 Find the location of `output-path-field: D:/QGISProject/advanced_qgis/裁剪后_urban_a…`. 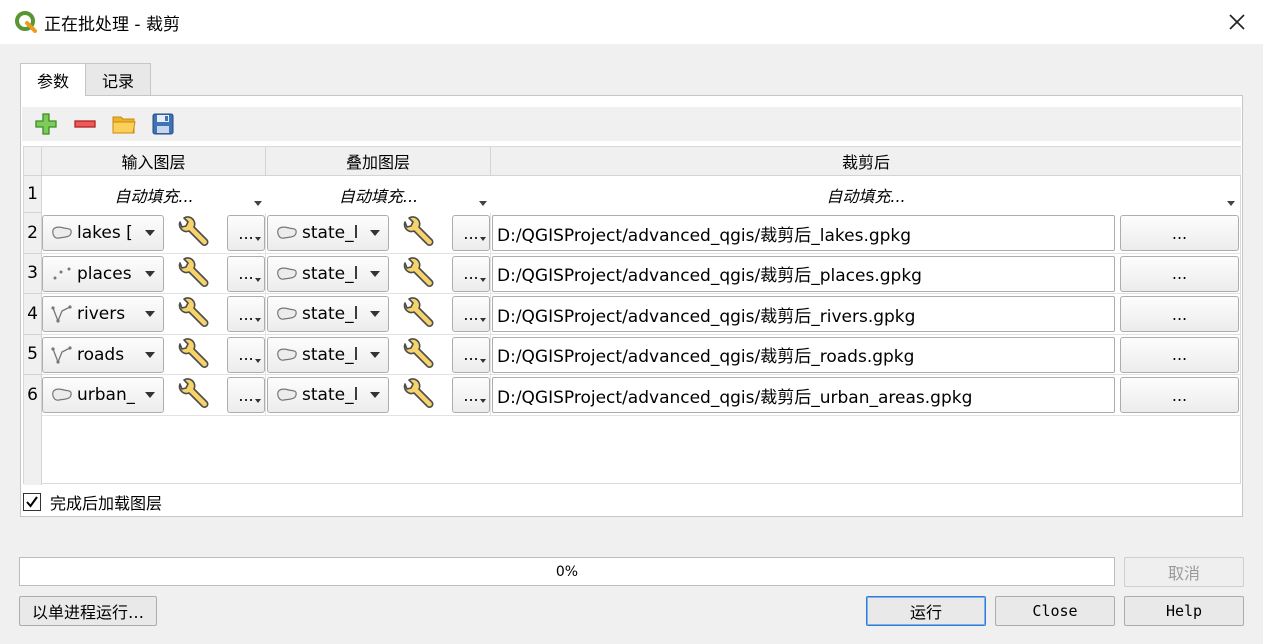

output-path-field: D:/QGISProject/advanced_qgis/裁剪后_urban_a… is located at coordinates (803, 395).